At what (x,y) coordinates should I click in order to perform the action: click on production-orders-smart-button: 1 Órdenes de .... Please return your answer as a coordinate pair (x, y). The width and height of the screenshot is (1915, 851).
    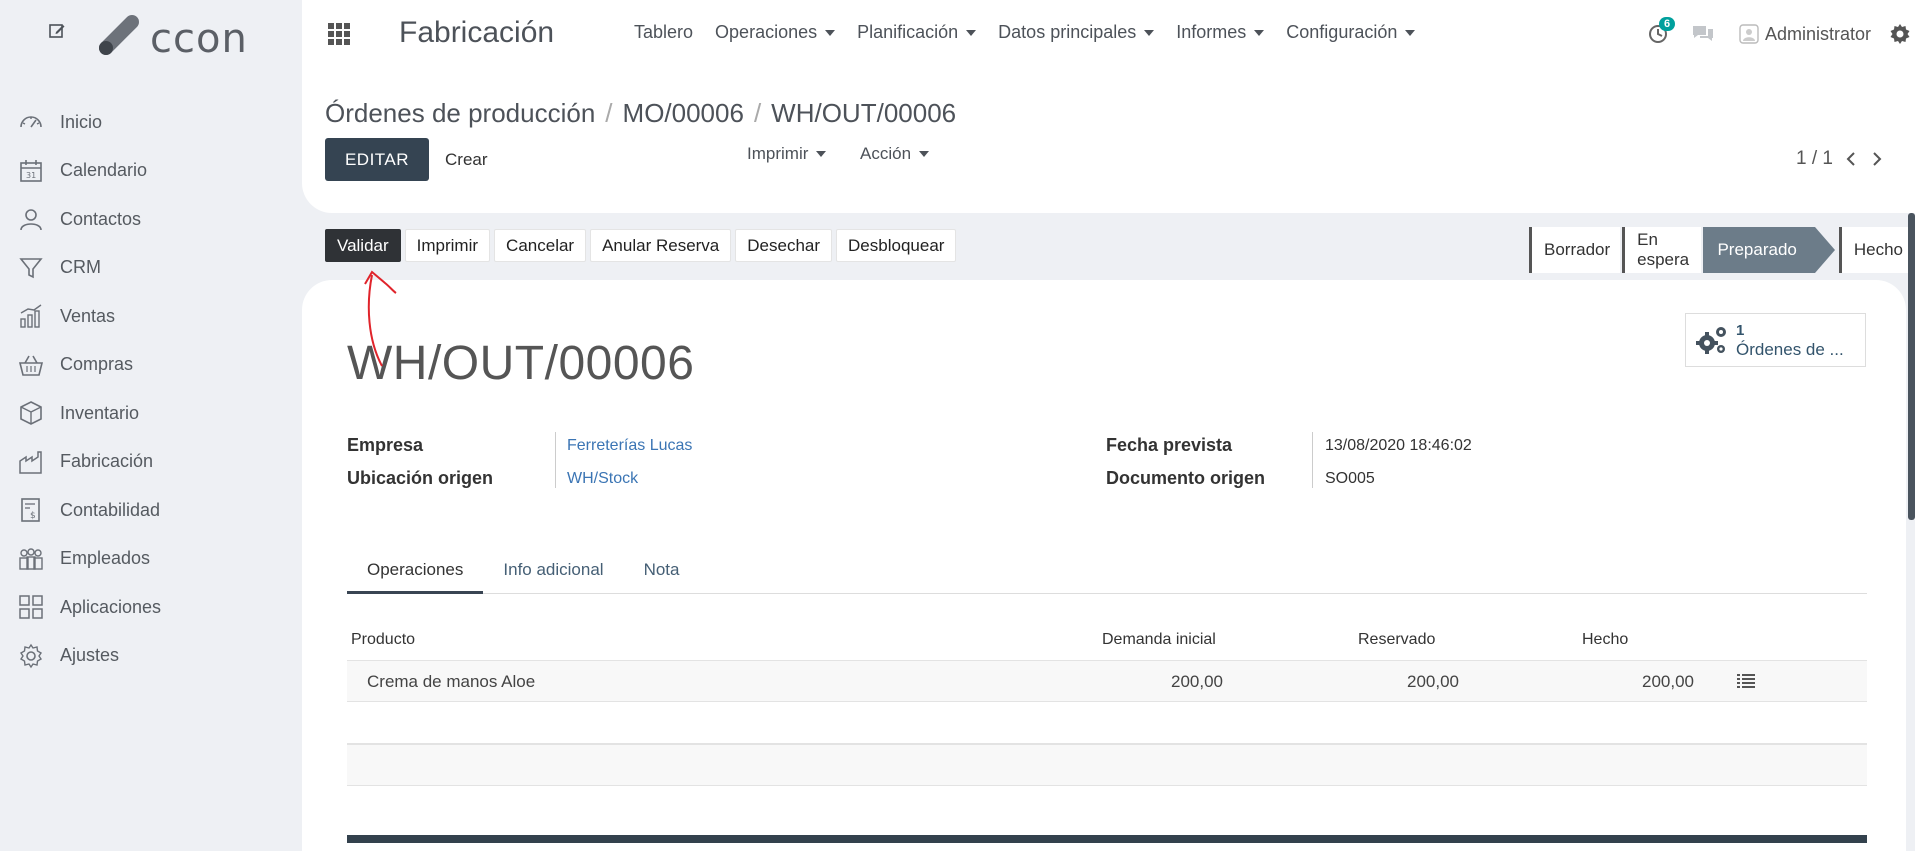
    Looking at the image, I should click on (1775, 340).